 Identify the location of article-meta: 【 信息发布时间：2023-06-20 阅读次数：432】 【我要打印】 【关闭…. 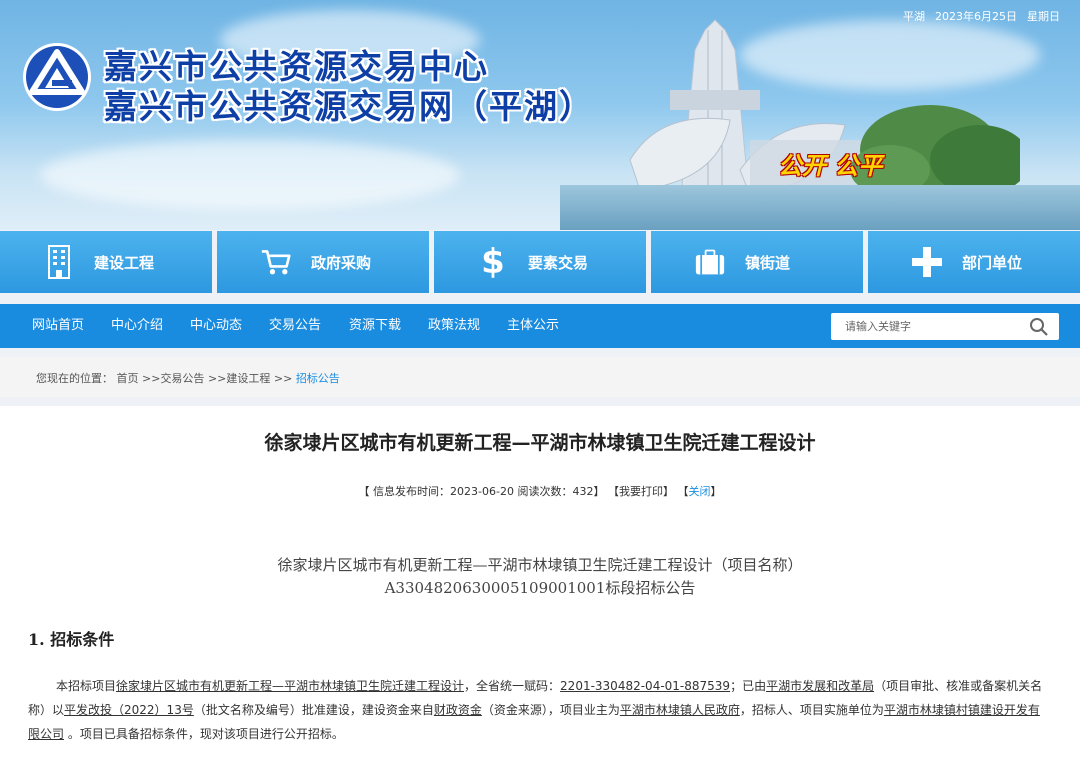
(540, 491).